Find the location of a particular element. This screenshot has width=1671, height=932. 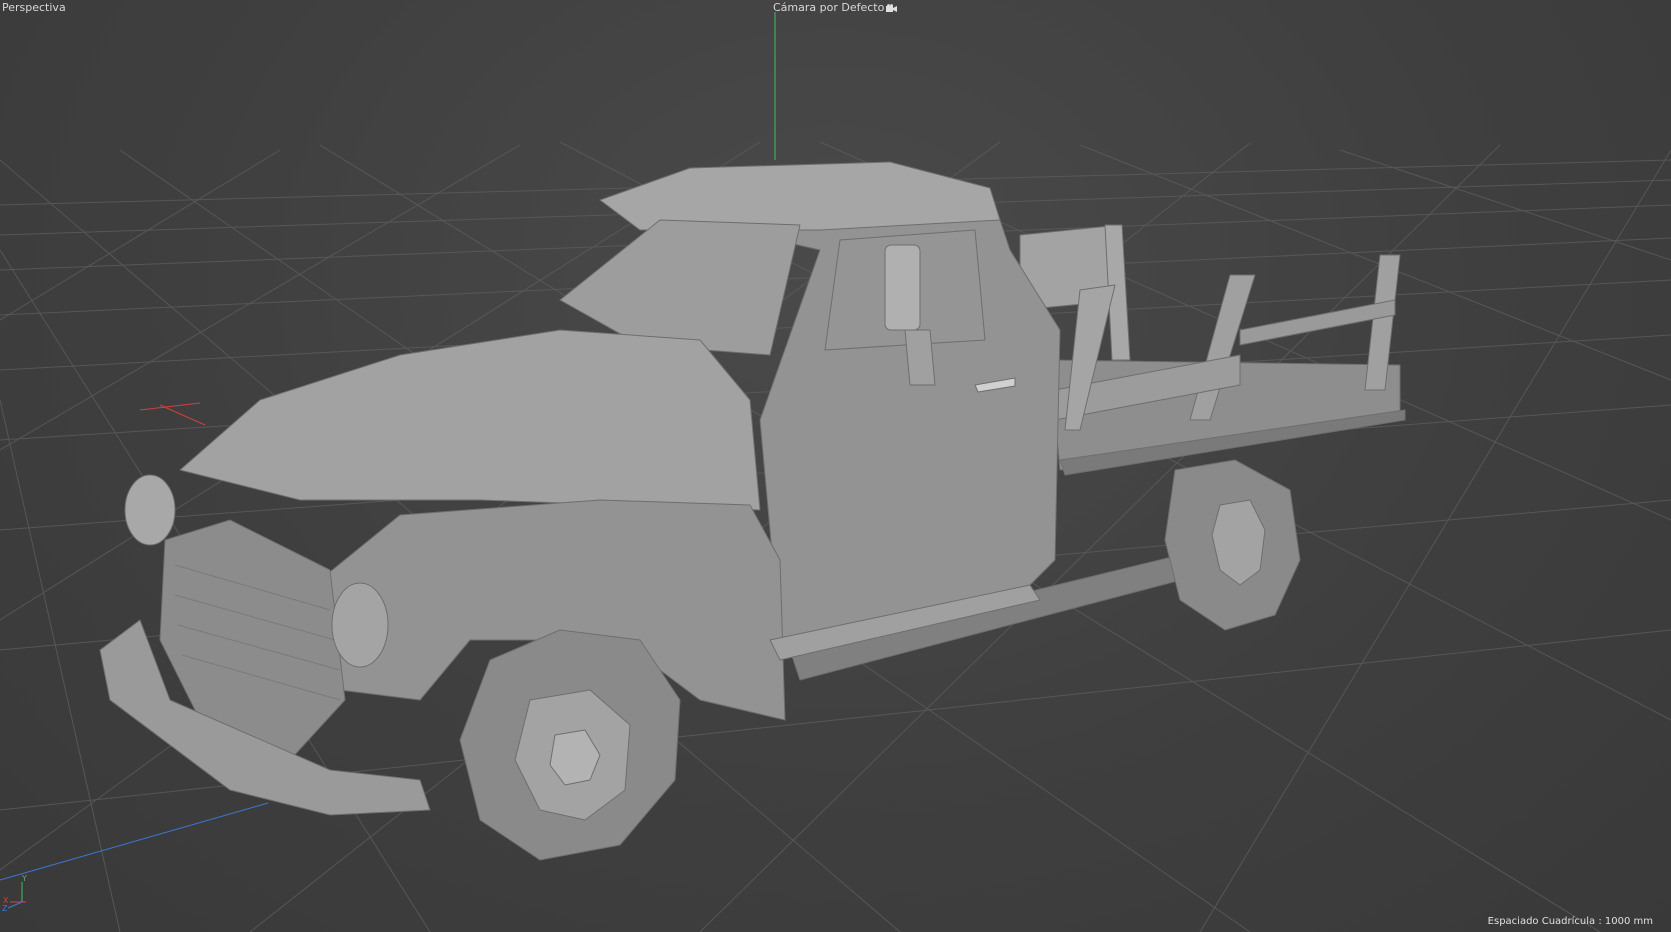

camera-icon is located at coordinates (892, 7).